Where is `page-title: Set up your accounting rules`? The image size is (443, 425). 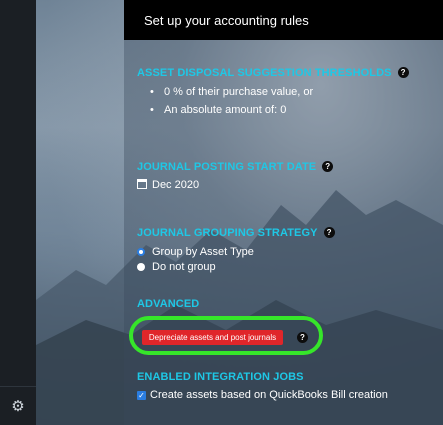
page-title: Set up your accounting rules is located at coordinates (226, 20).